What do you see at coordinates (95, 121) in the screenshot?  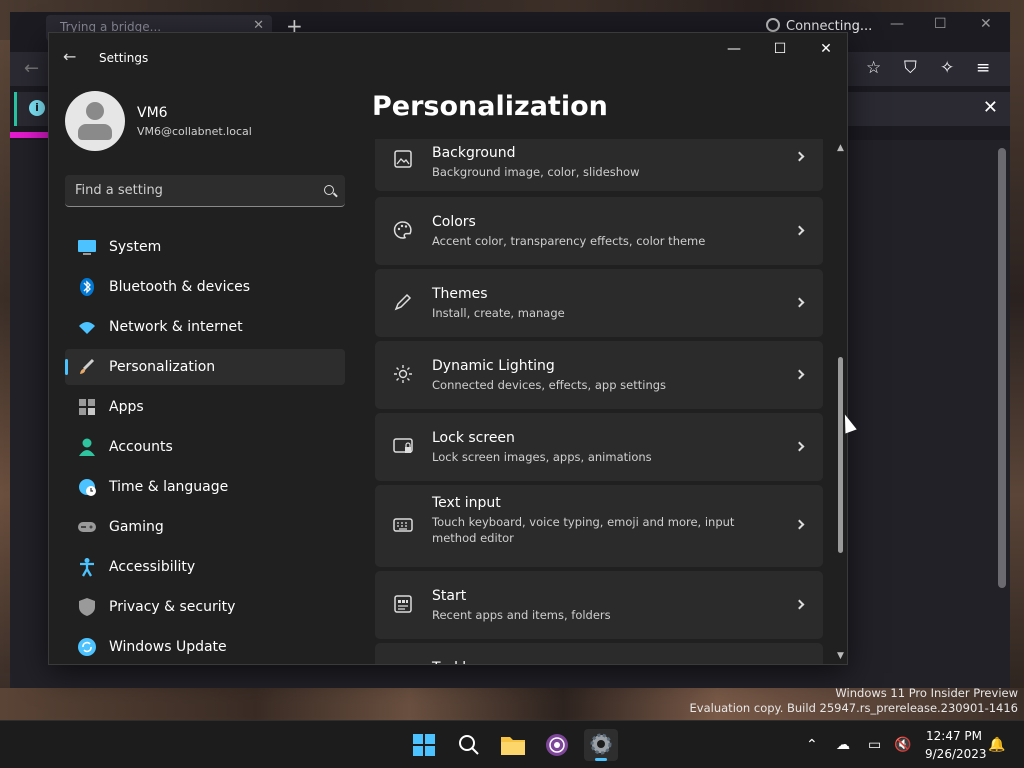 I see `avatar` at bounding box center [95, 121].